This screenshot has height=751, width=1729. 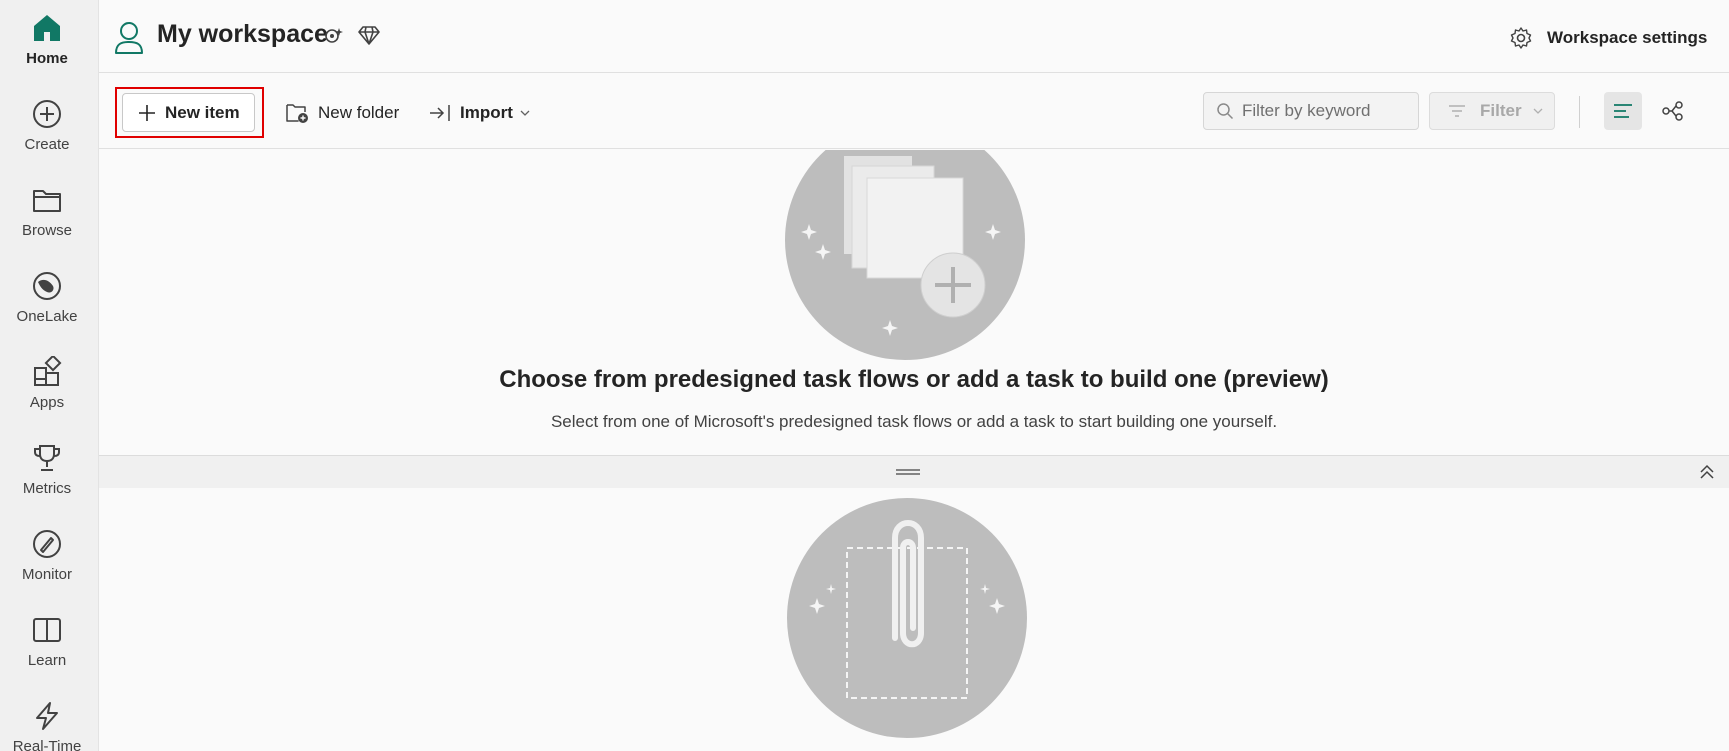 What do you see at coordinates (47, 574) in the screenshot?
I see `nav-item-label: Monitor` at bounding box center [47, 574].